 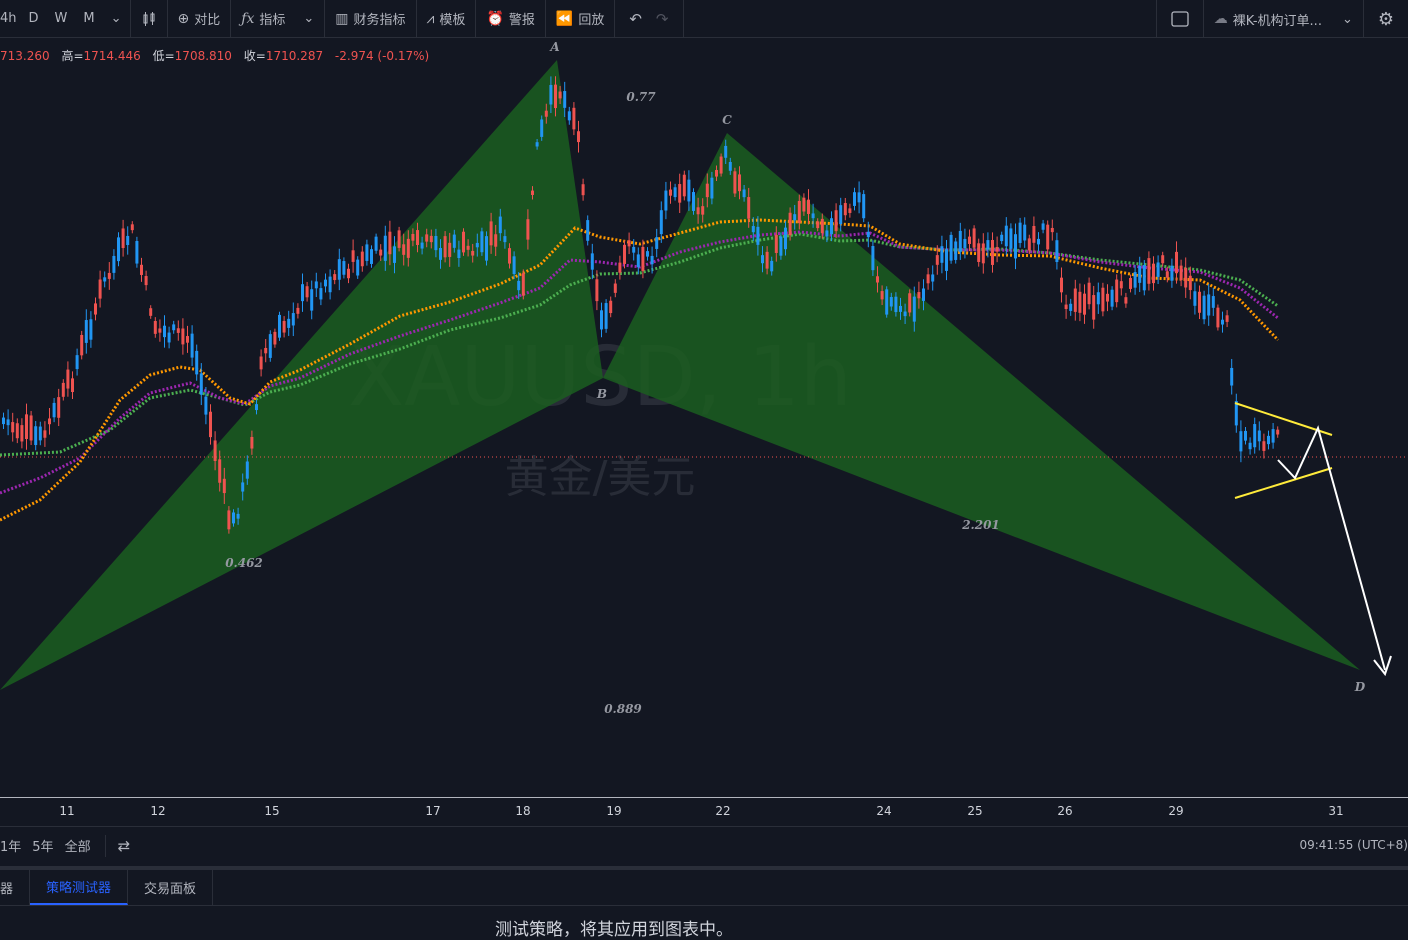 What do you see at coordinates (600, 477) in the screenshot?
I see `watermark-description: 黄金/美元` at bounding box center [600, 477].